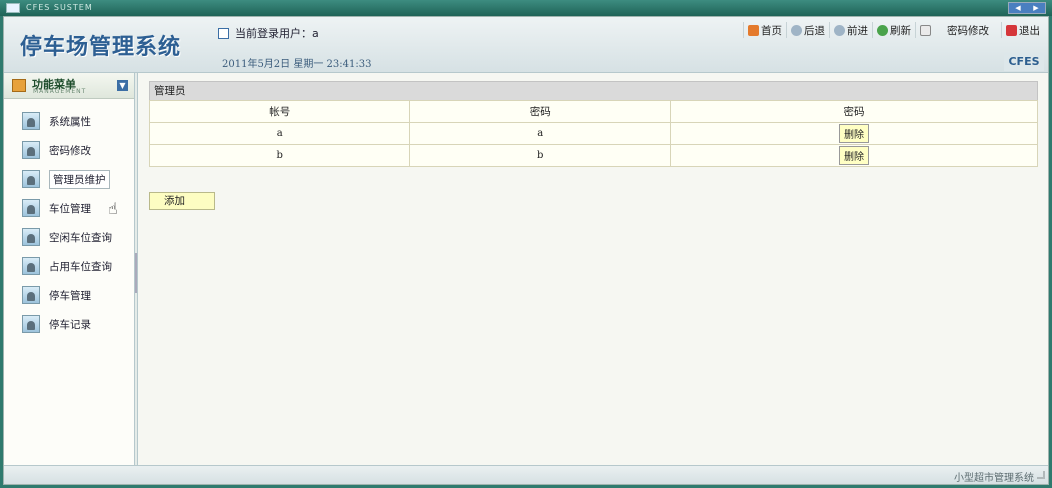 The width and height of the screenshot is (1052, 488). I want to click on cell-password: a, so click(540, 133).